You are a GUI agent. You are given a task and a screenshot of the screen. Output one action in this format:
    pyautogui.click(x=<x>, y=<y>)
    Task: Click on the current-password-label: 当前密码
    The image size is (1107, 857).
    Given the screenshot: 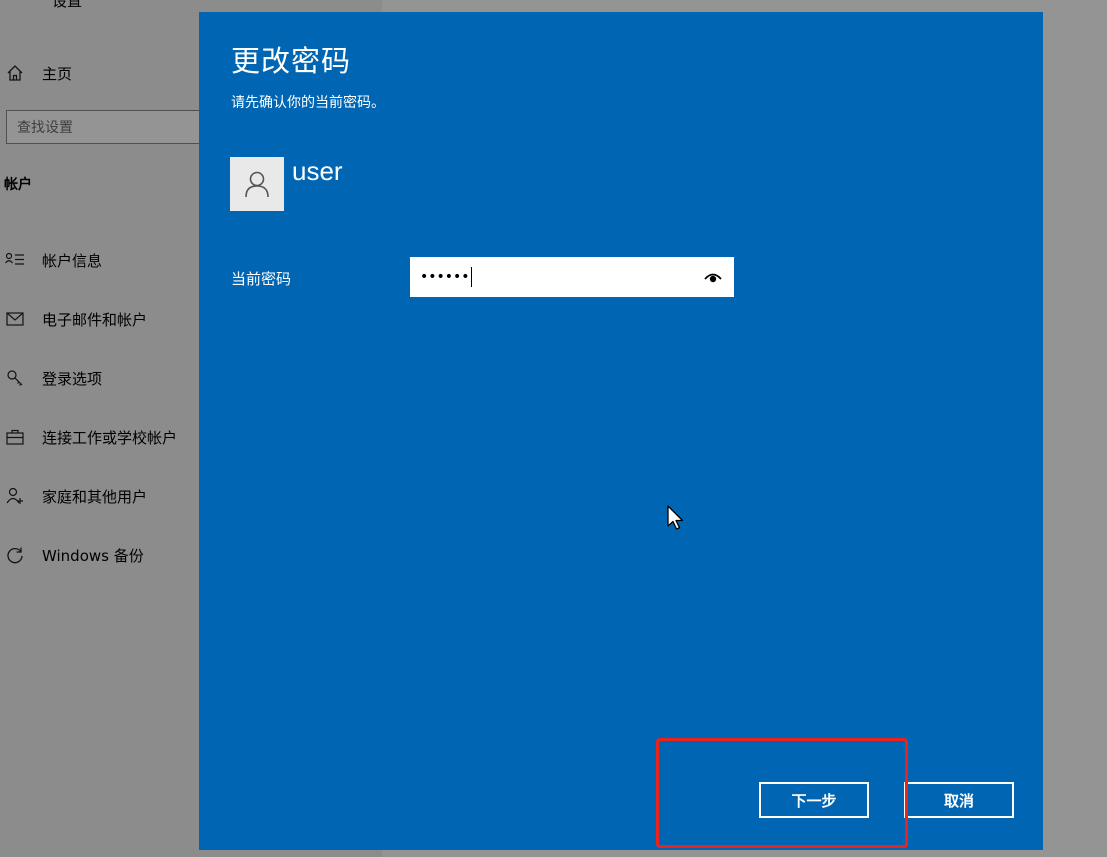 What is the action you would take?
    pyautogui.click(x=261, y=279)
    